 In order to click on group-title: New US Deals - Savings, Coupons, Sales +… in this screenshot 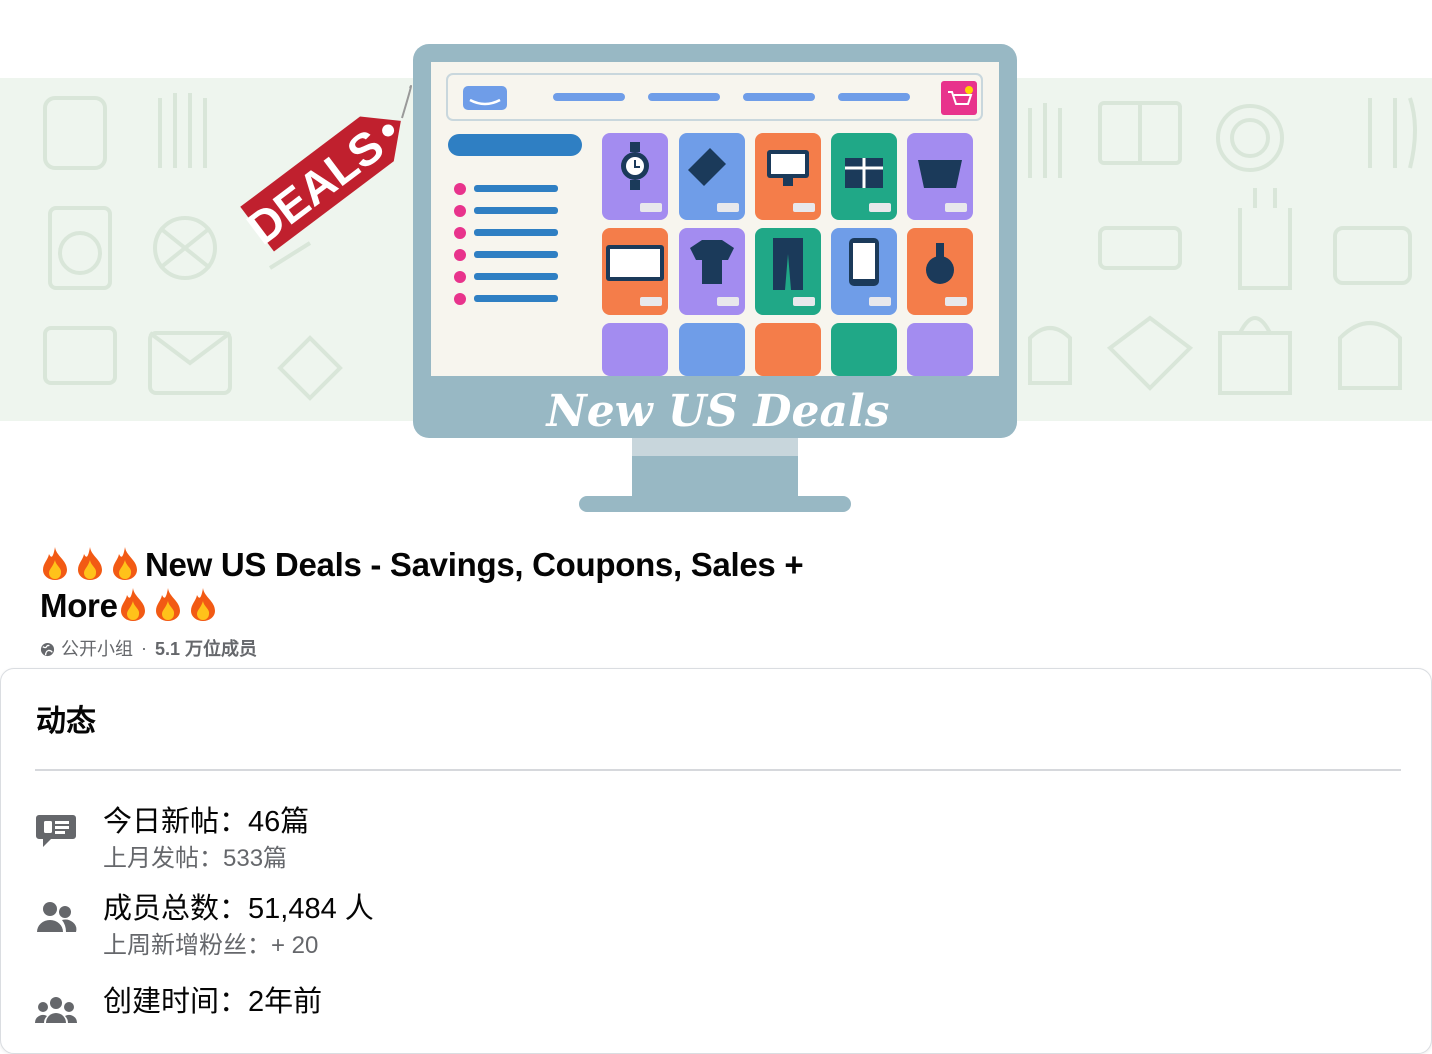, I will do `click(470, 585)`.